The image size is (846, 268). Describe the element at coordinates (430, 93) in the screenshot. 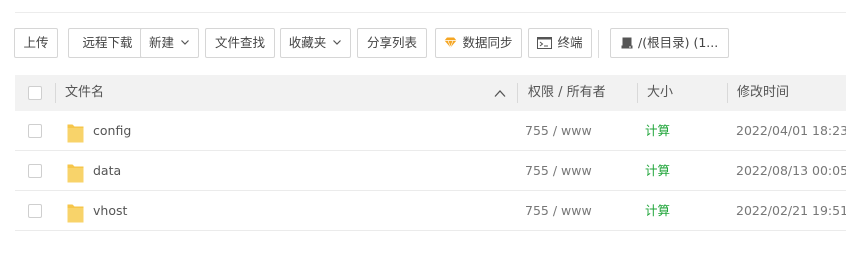

I see `table-header: 文件名 权限 / 所有者 大小 修改时间` at that location.